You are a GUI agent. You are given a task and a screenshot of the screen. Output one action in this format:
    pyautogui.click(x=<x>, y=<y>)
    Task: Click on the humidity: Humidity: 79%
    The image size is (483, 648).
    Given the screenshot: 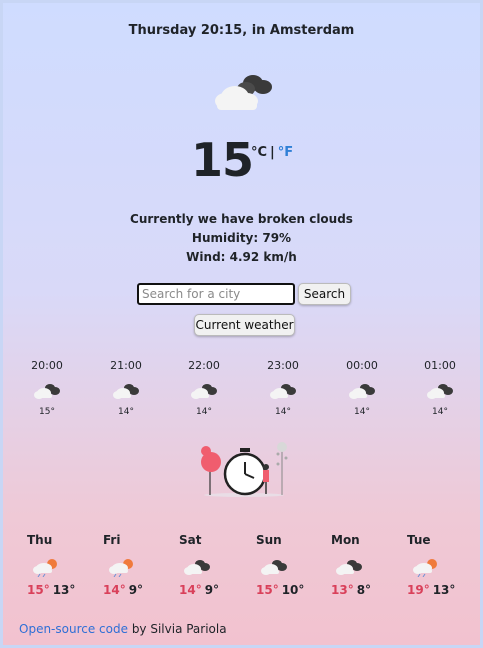 What is the action you would take?
    pyautogui.click(x=241, y=238)
    